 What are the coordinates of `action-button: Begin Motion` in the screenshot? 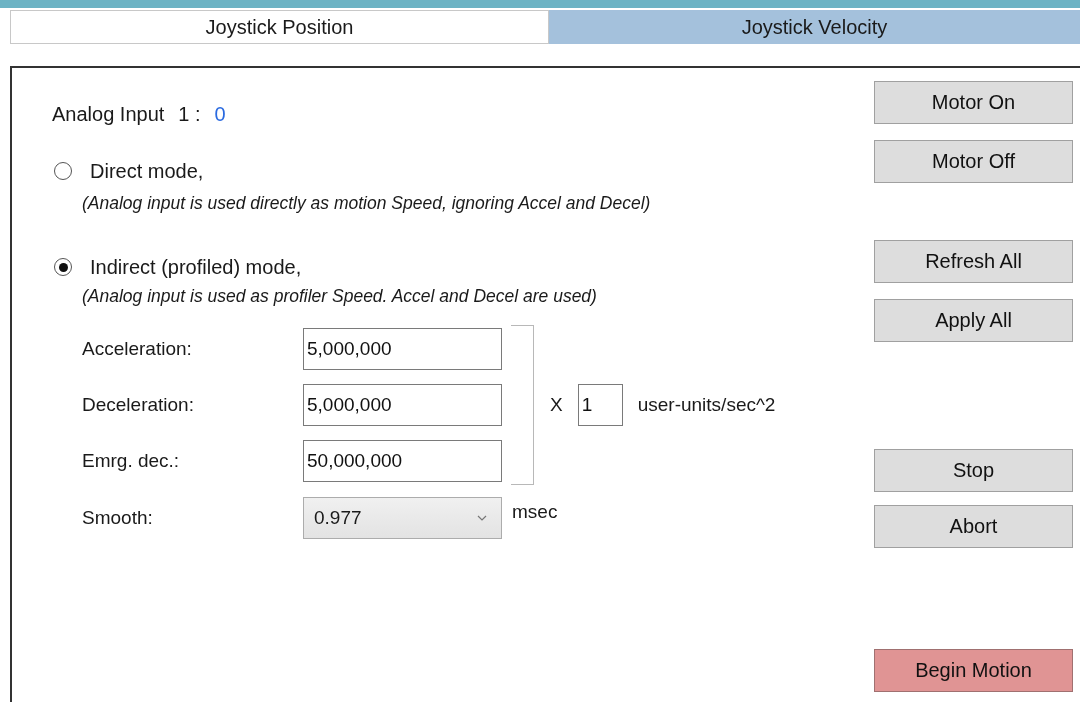 It's located at (973, 670).